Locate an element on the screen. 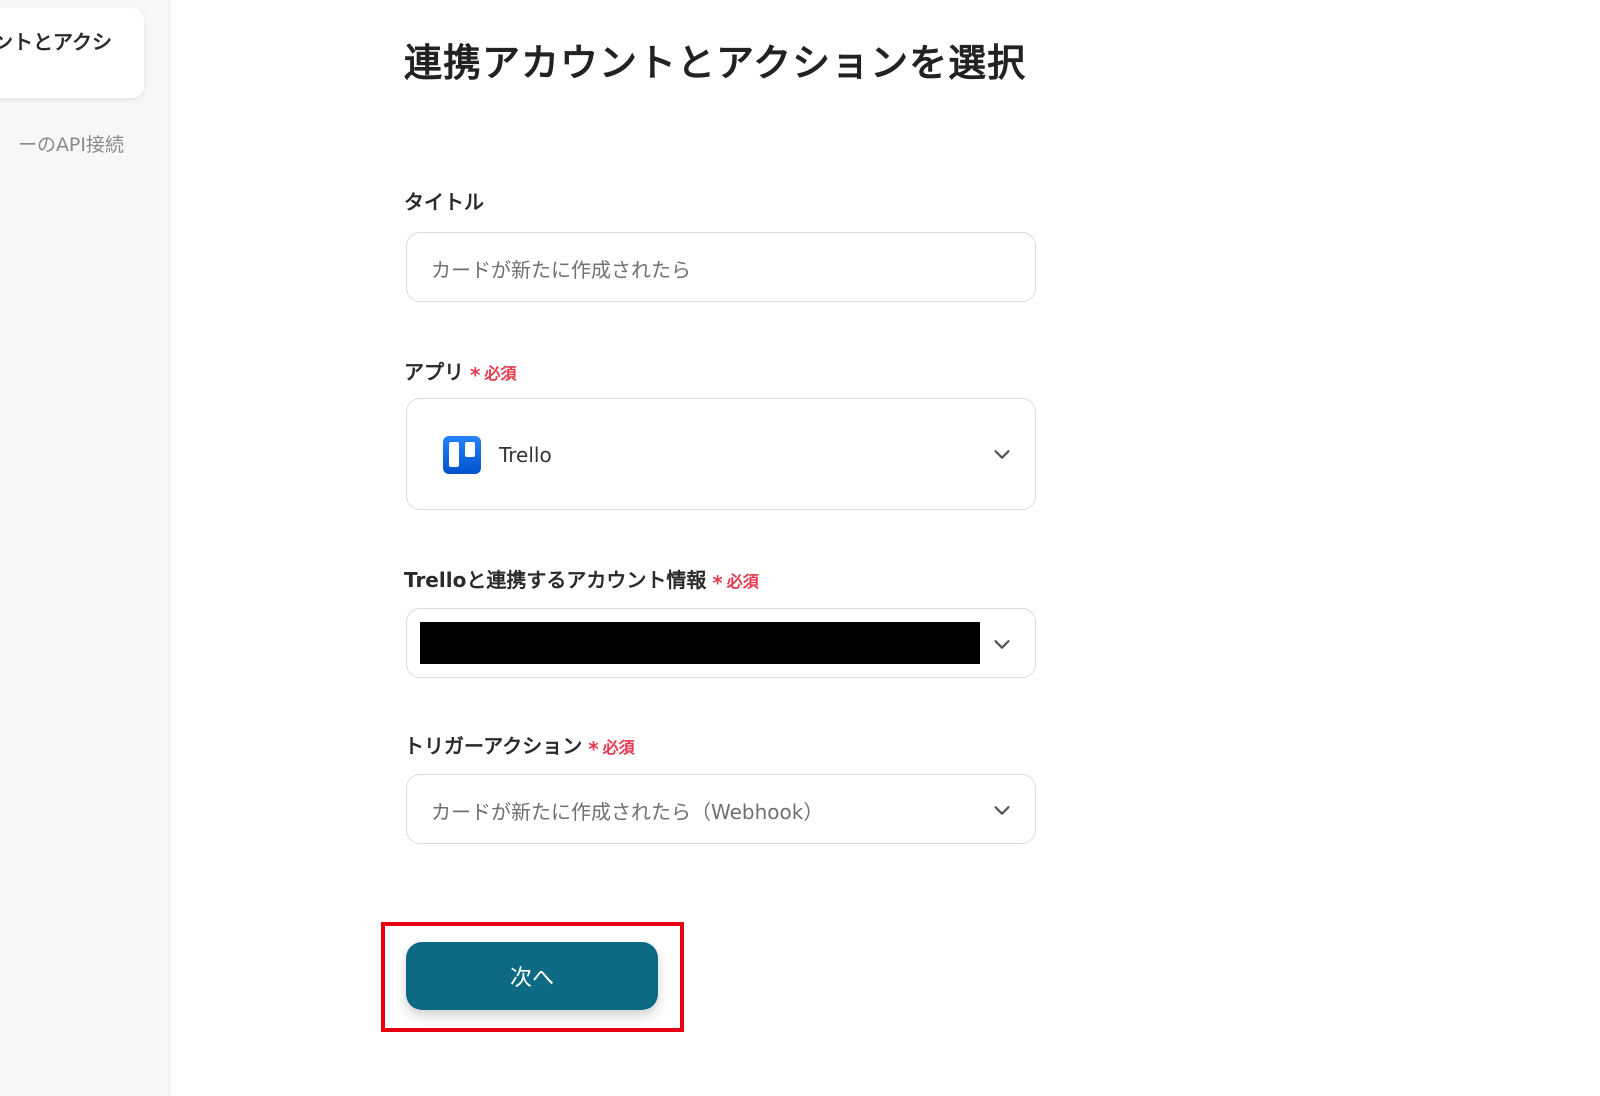 This screenshot has width=1600, height=1096. trigger-label-text: トリガーアクション is located at coordinates (493, 746).